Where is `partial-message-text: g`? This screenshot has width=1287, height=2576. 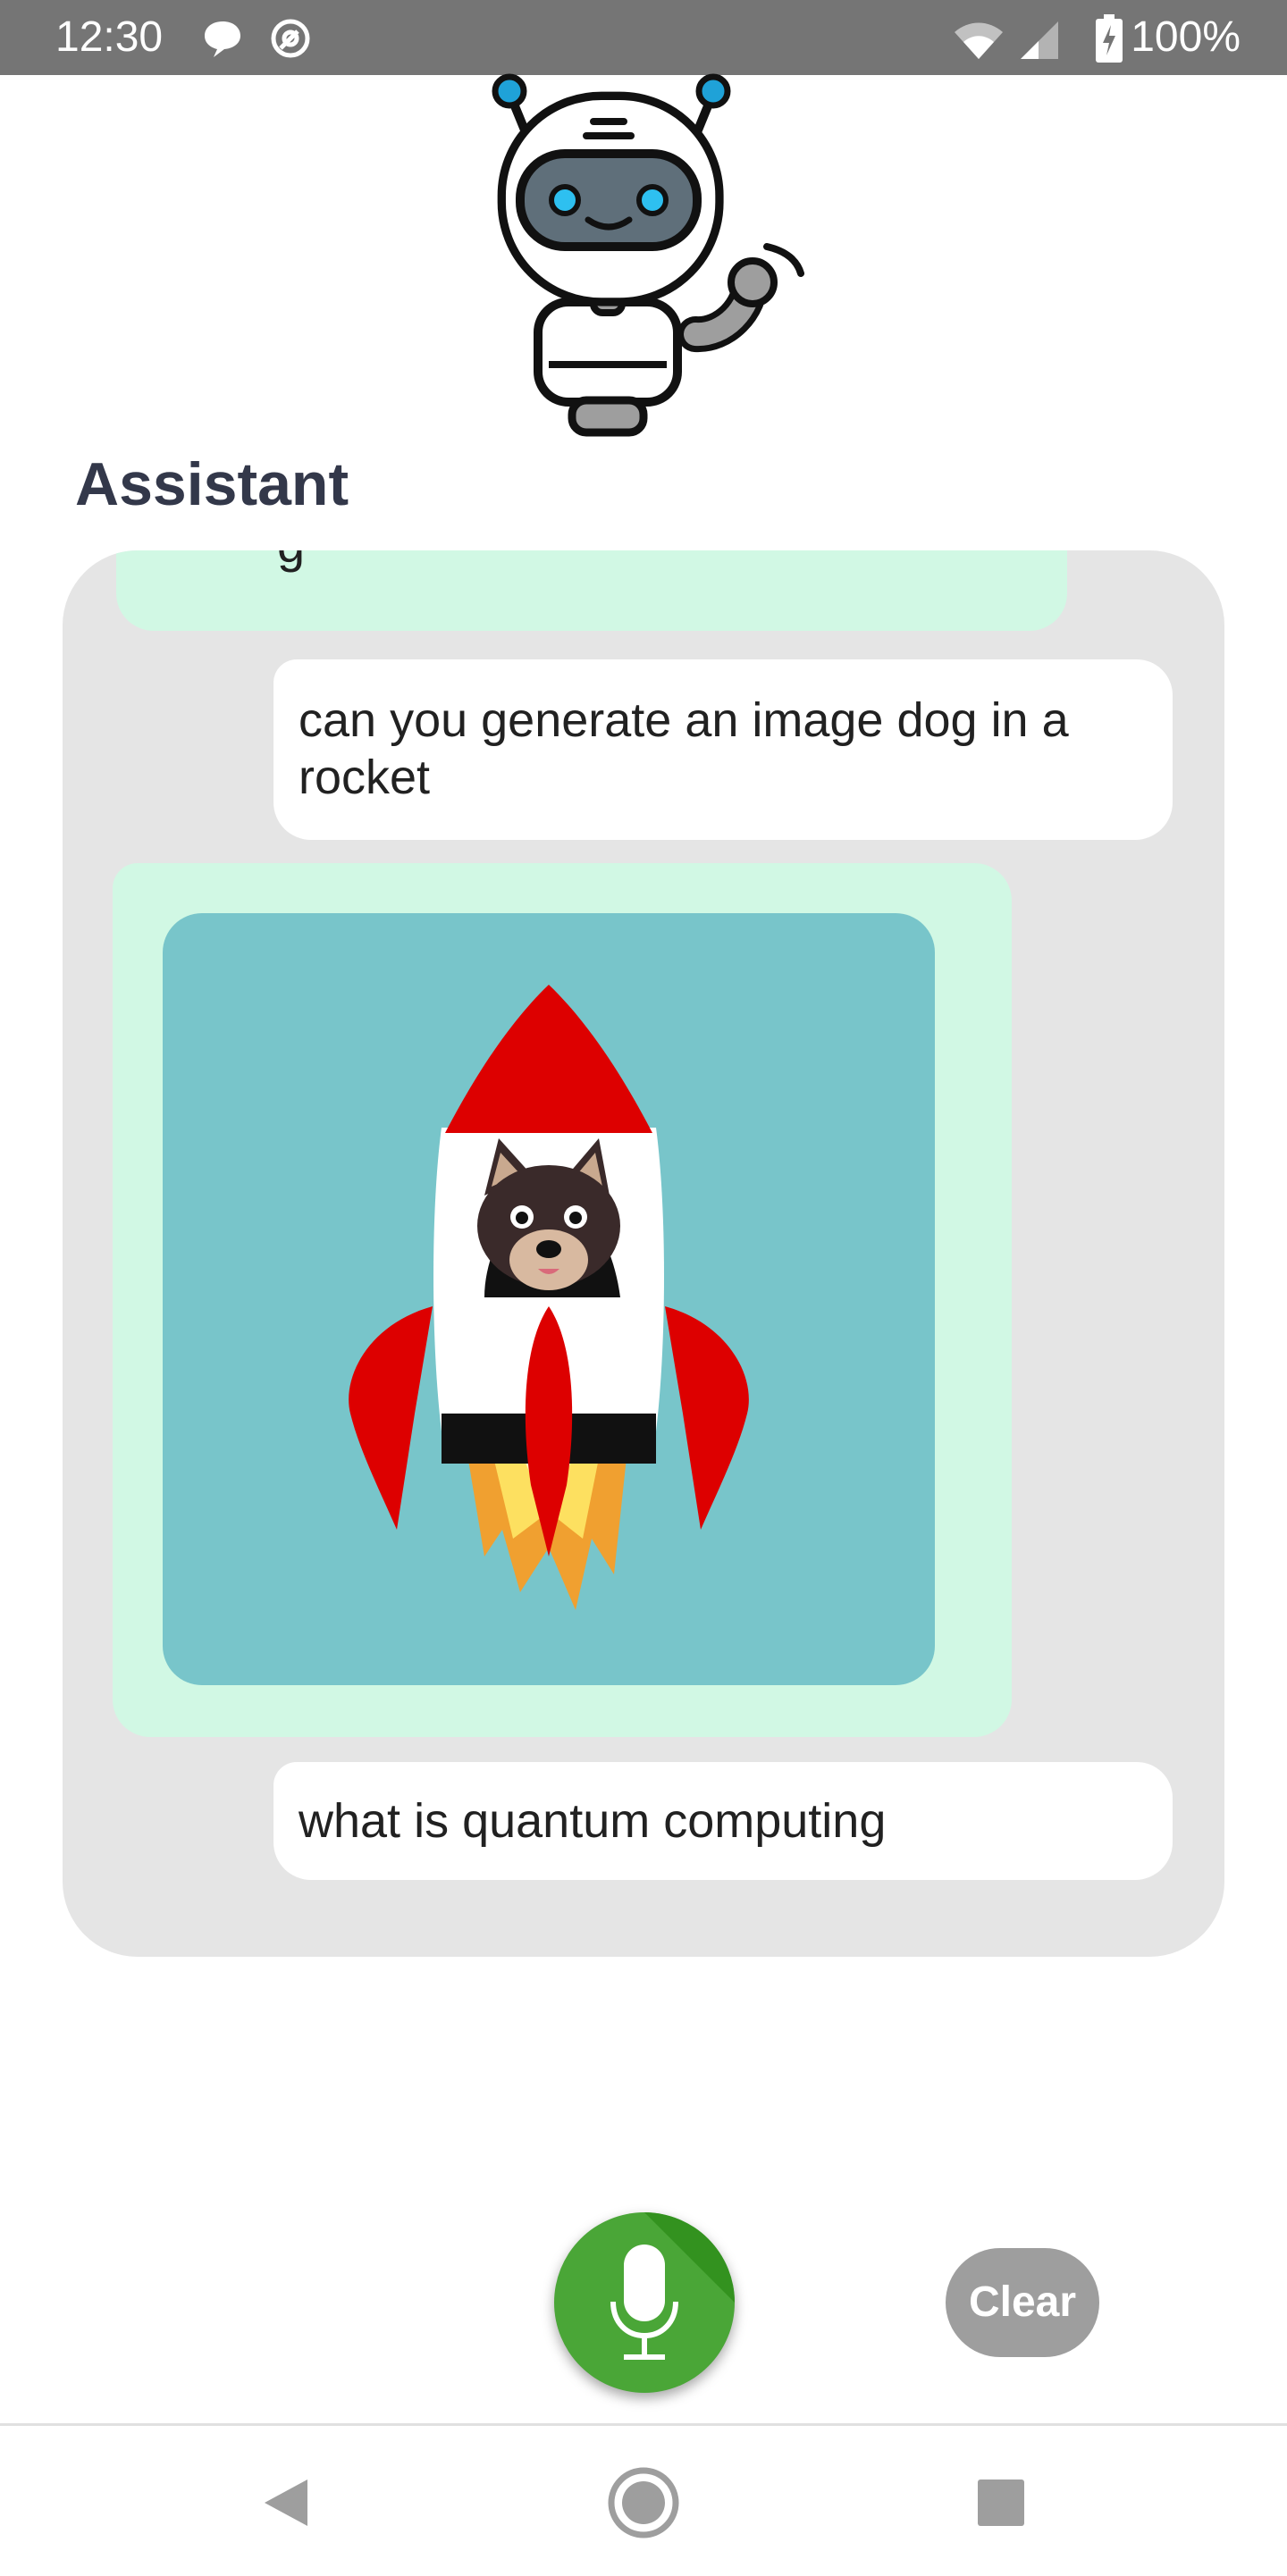
partial-message-text: g is located at coordinates (291, 565).